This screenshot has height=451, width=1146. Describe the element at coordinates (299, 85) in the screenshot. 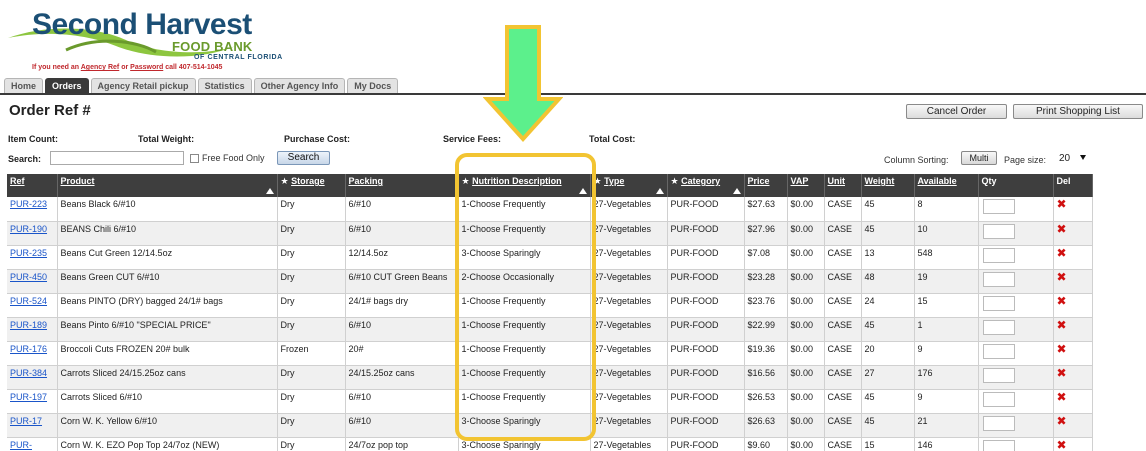

I see `tab-other-agency-info: Other Agency Info` at that location.